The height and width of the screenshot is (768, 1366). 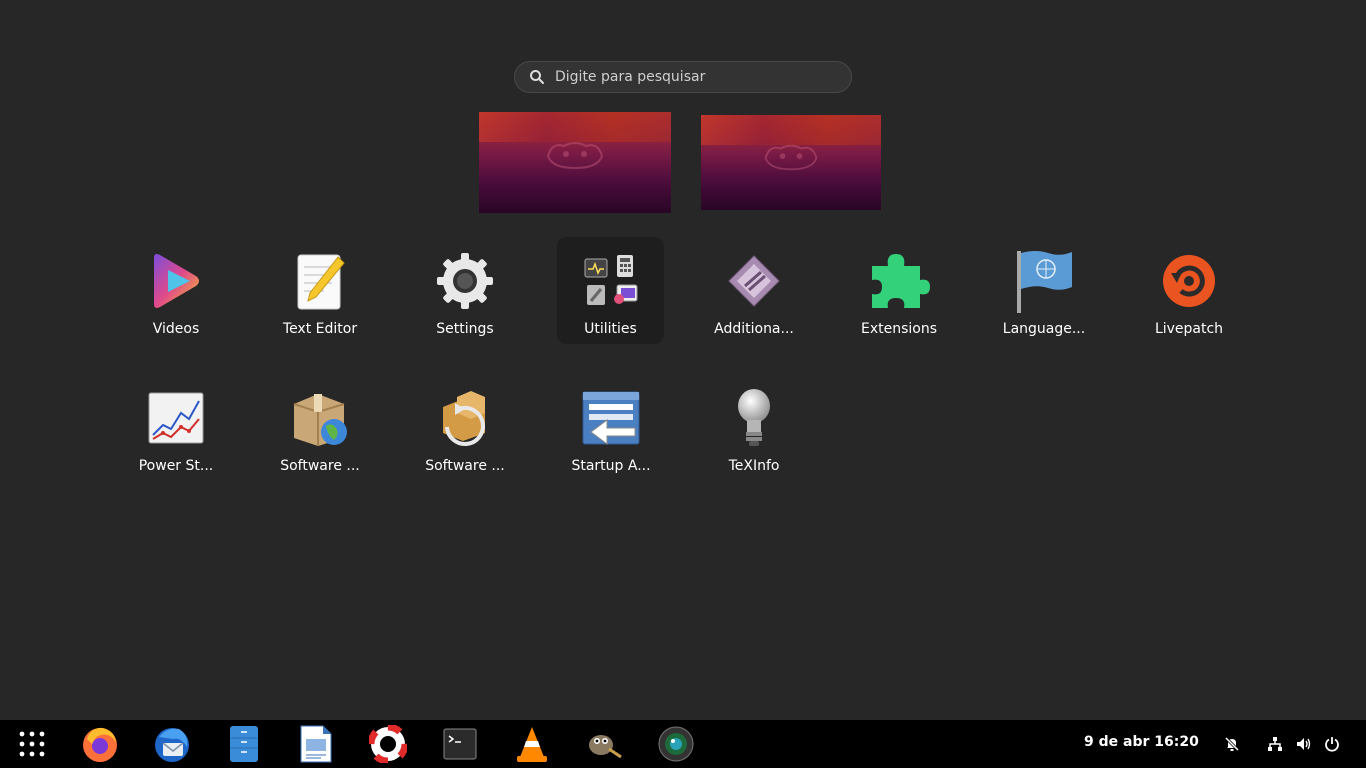 What do you see at coordinates (1044, 281) in the screenshot?
I see `flag-icon` at bounding box center [1044, 281].